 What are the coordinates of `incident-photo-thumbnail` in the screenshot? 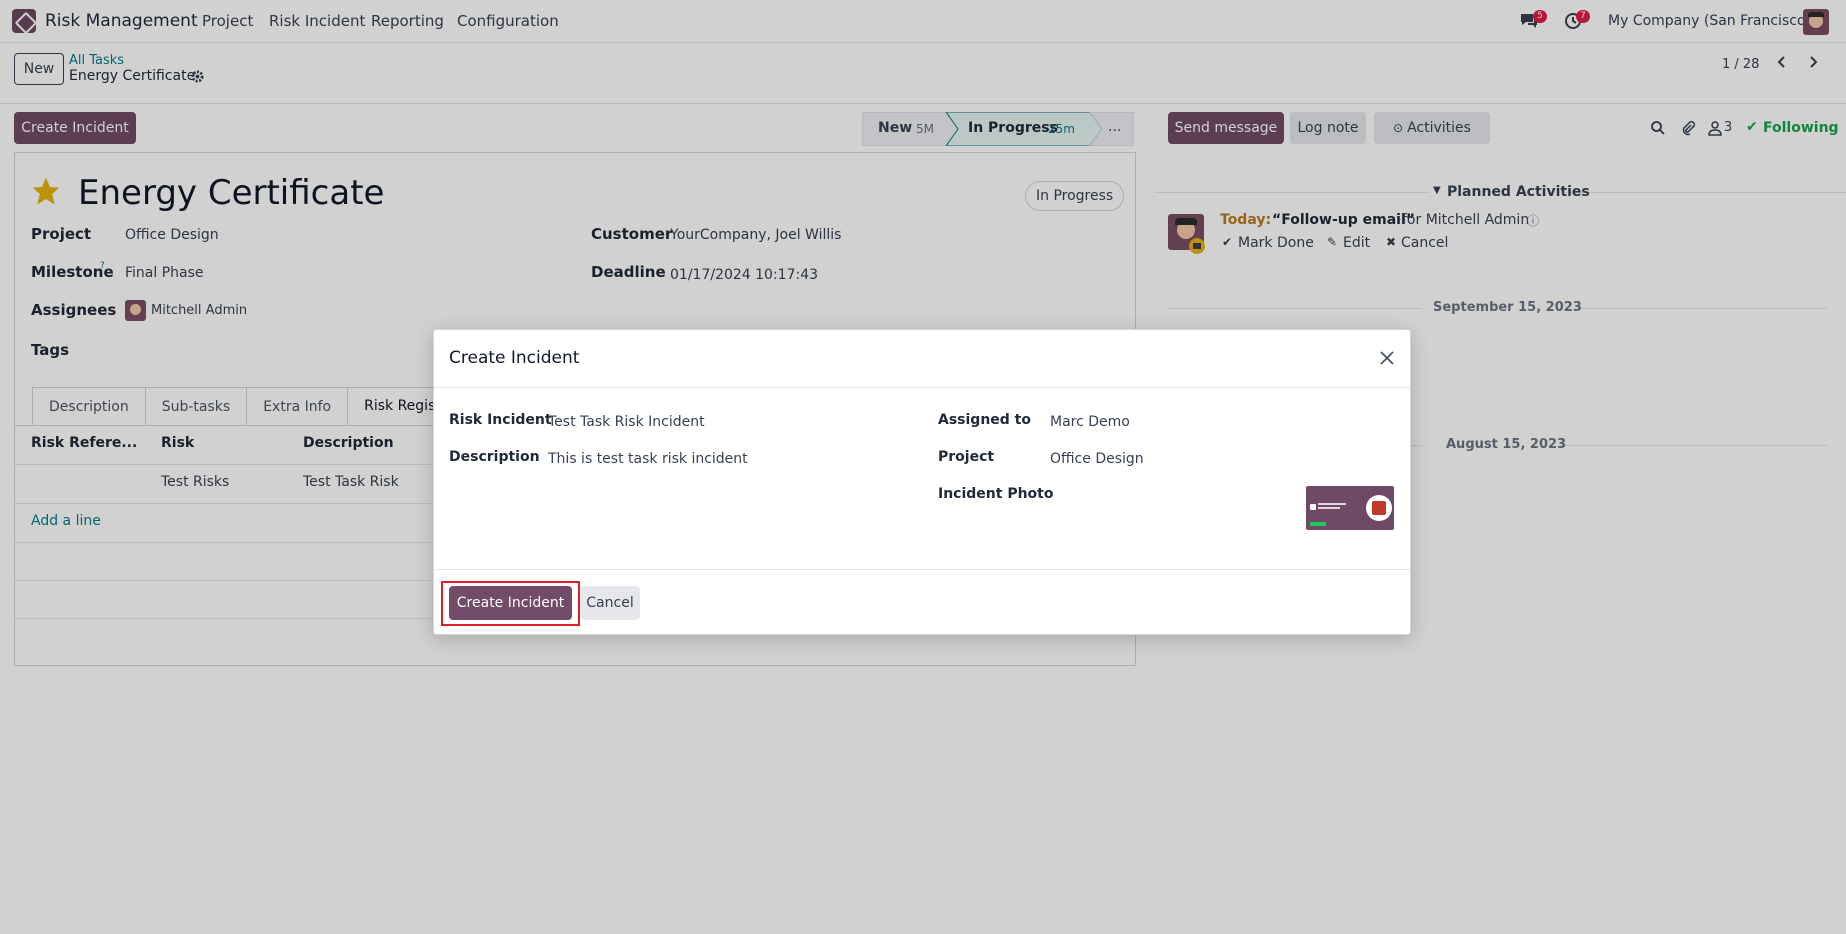 It's located at (1350, 508).